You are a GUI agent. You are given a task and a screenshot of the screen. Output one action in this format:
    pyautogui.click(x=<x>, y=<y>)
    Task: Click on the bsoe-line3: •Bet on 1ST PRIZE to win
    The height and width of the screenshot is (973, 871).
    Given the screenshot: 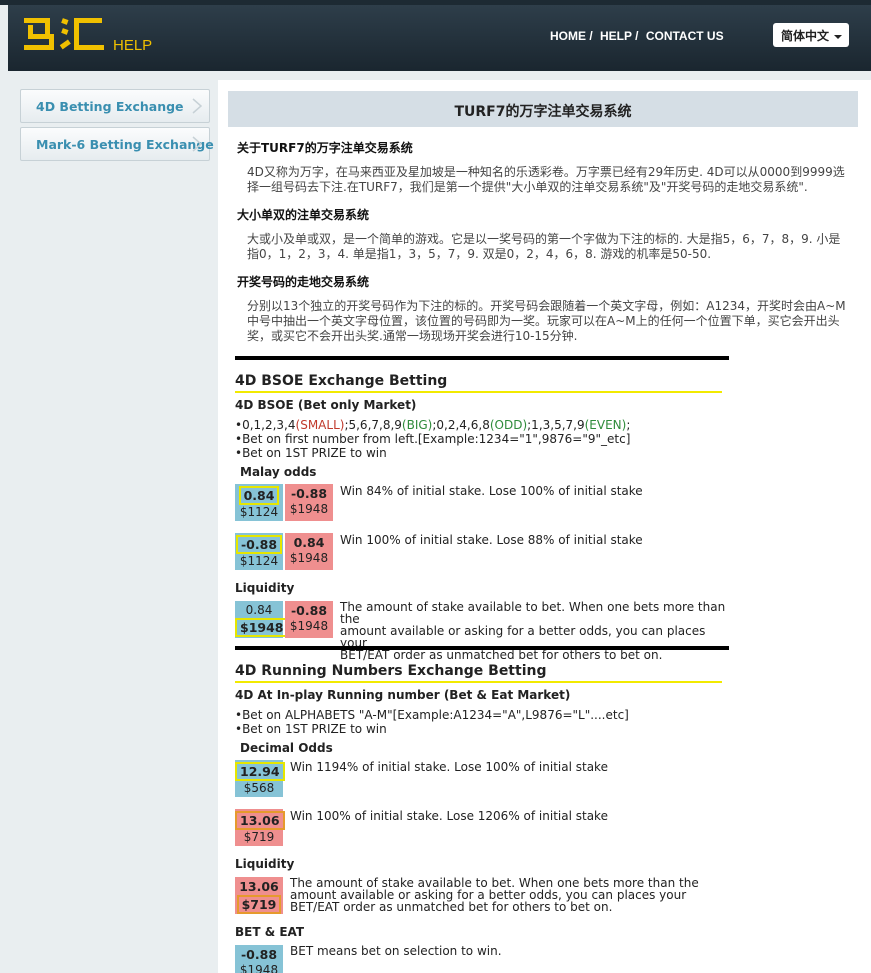 What is the action you would take?
    pyautogui.click(x=311, y=453)
    